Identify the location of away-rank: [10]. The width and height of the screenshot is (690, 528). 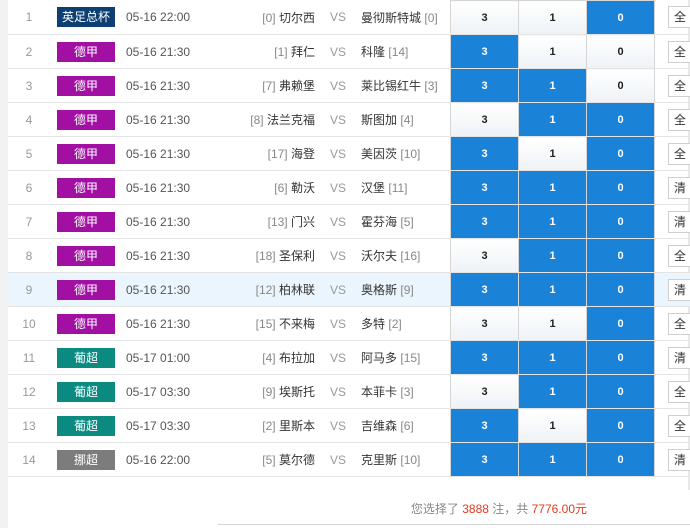
(410, 460).